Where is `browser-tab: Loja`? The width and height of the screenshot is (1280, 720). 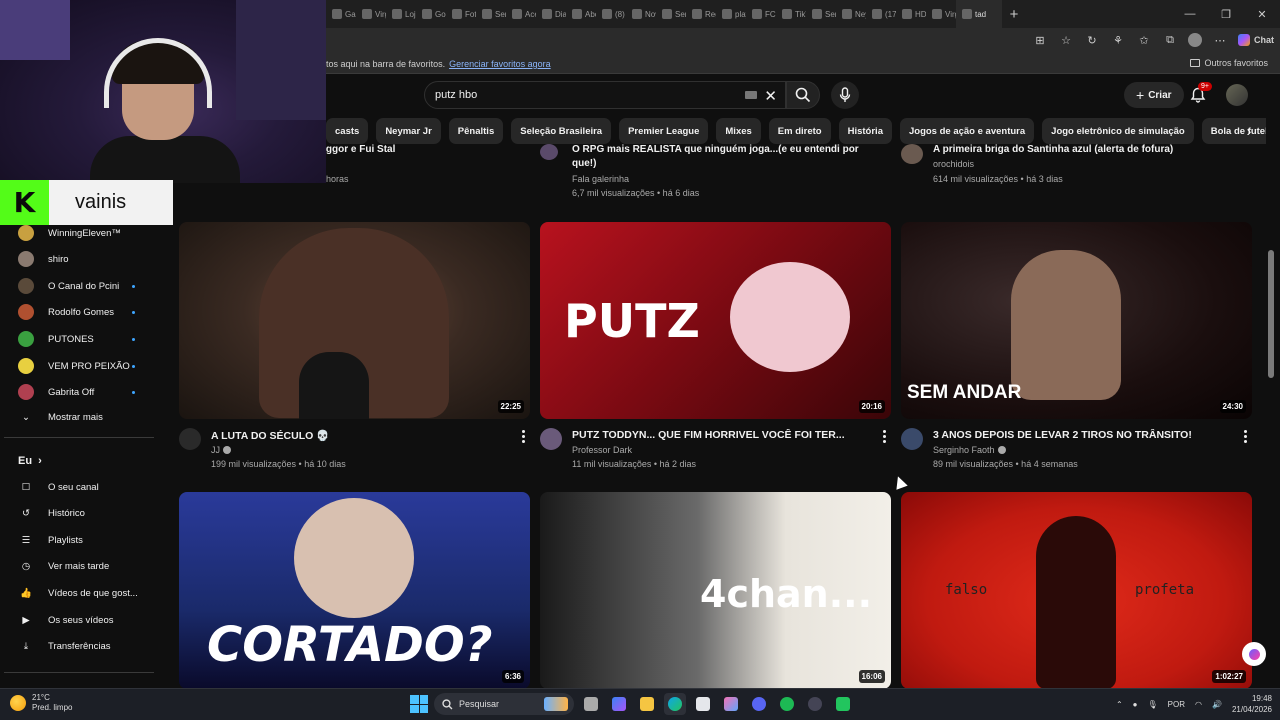
browser-tab: Loja is located at coordinates (401, 14).